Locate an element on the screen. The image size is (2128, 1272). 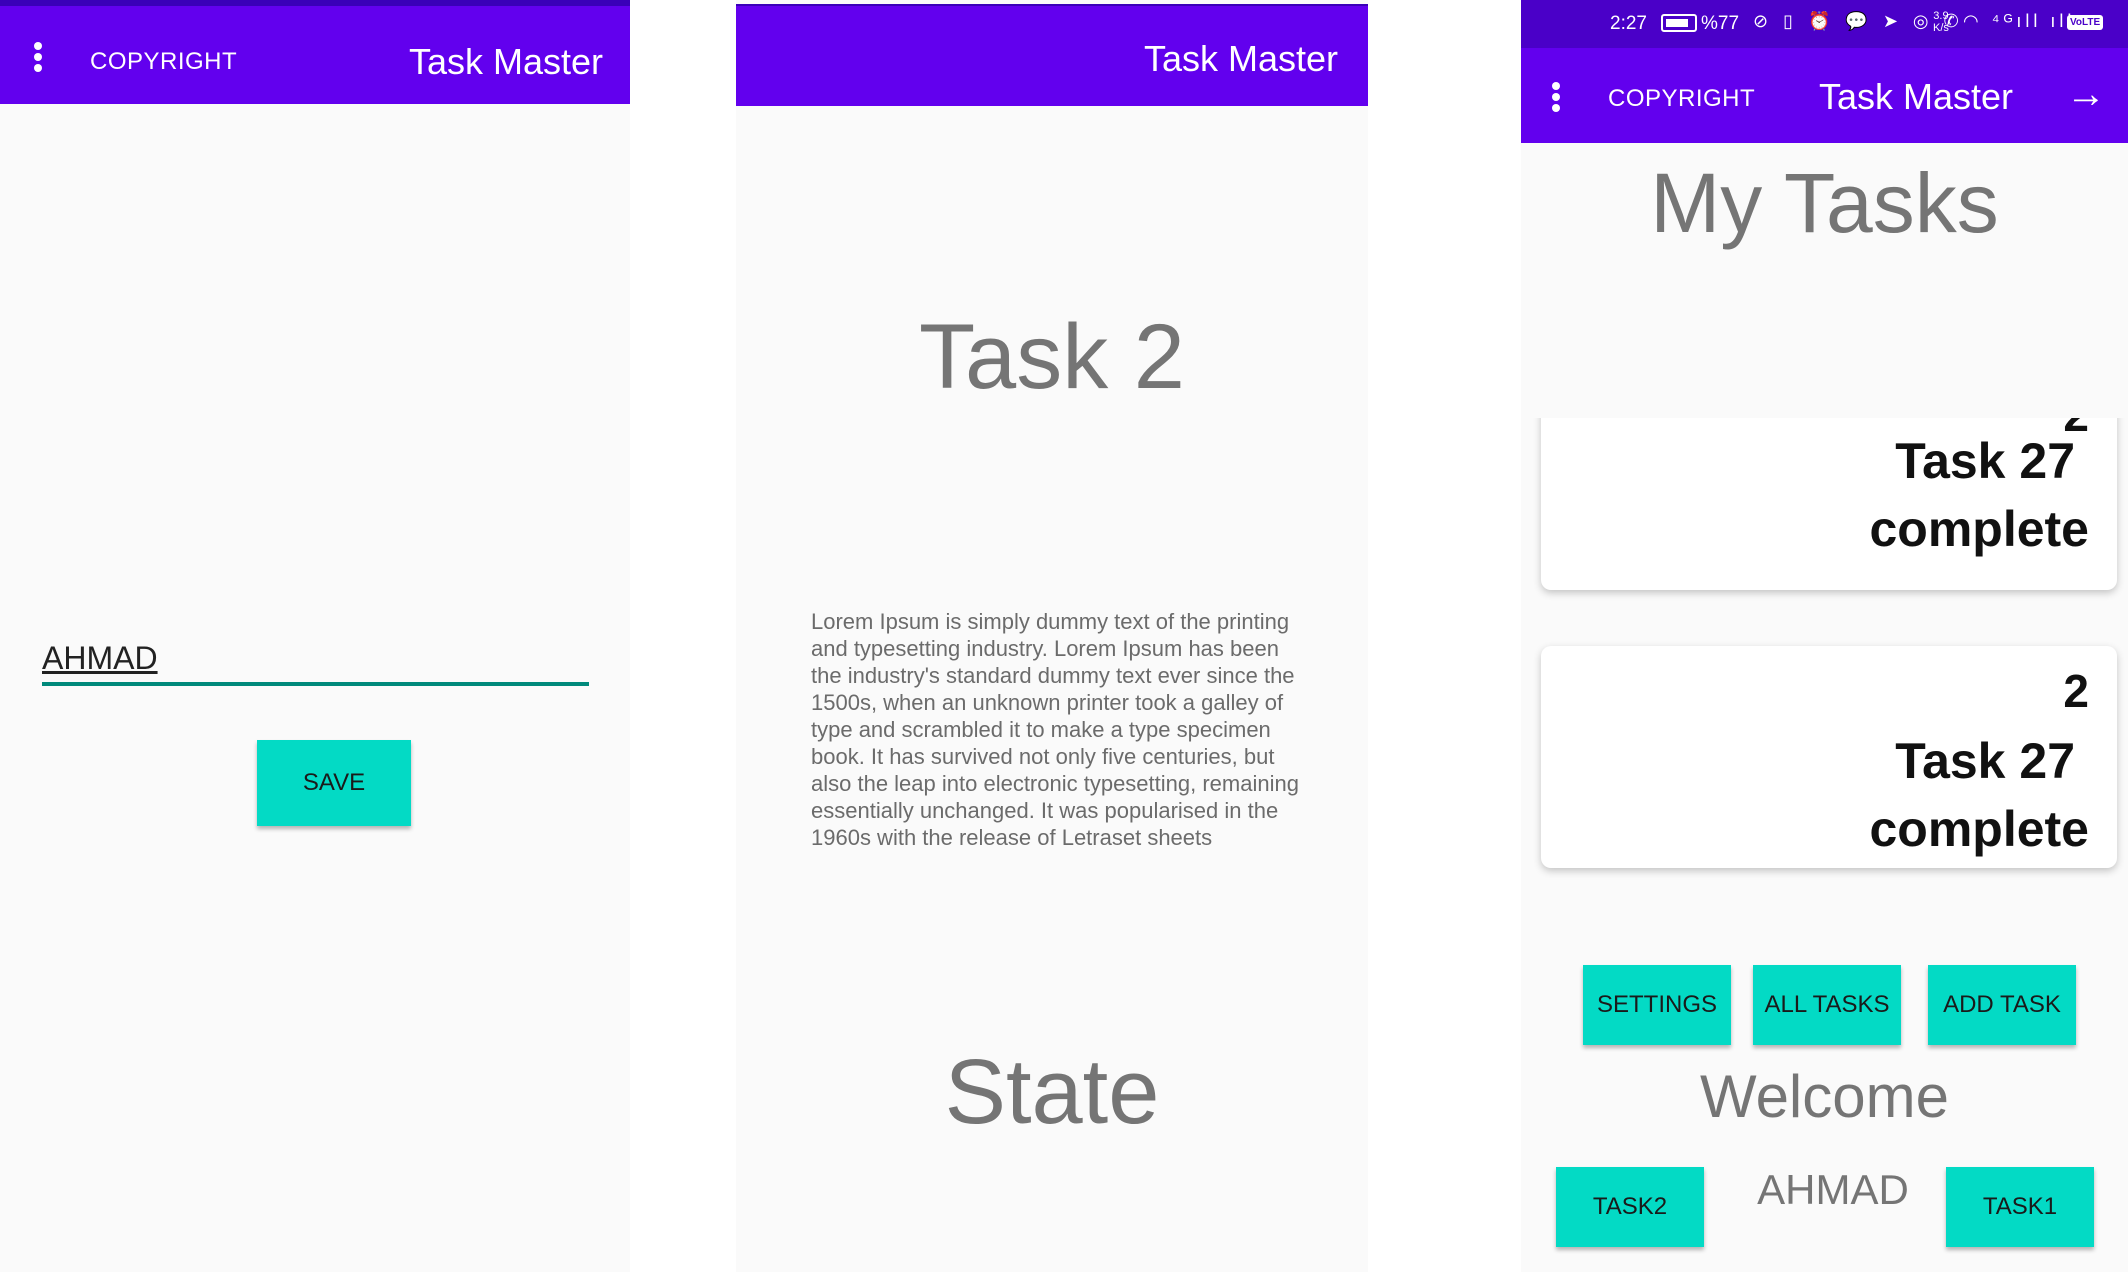
task-number: 2 is located at coordinates (2076, 691).